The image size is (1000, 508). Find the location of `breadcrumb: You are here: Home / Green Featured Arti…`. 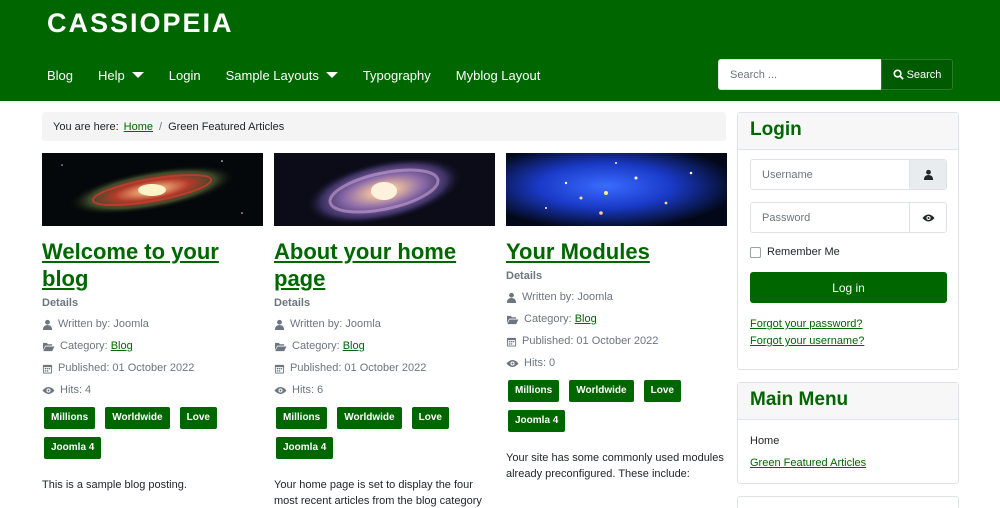

breadcrumb: You are here: Home / Green Featured Arti… is located at coordinates (384, 126).